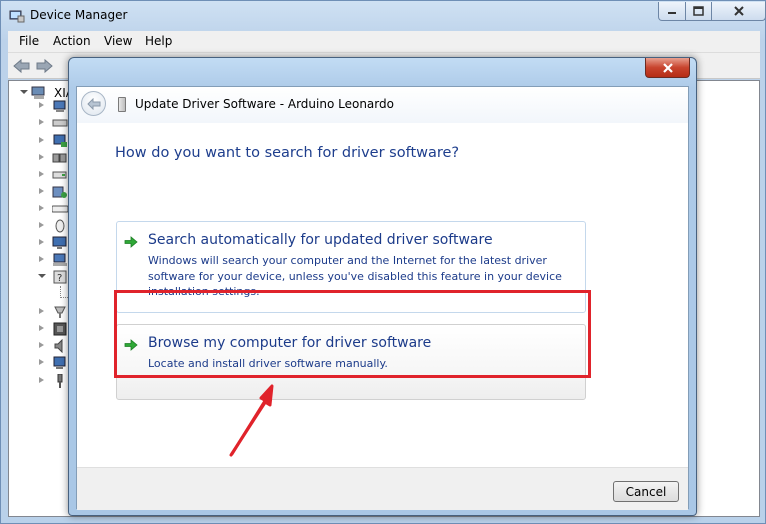 This screenshot has height=524, width=766. Describe the element at coordinates (38, 92) in the screenshot. I see `computer-icon` at that location.